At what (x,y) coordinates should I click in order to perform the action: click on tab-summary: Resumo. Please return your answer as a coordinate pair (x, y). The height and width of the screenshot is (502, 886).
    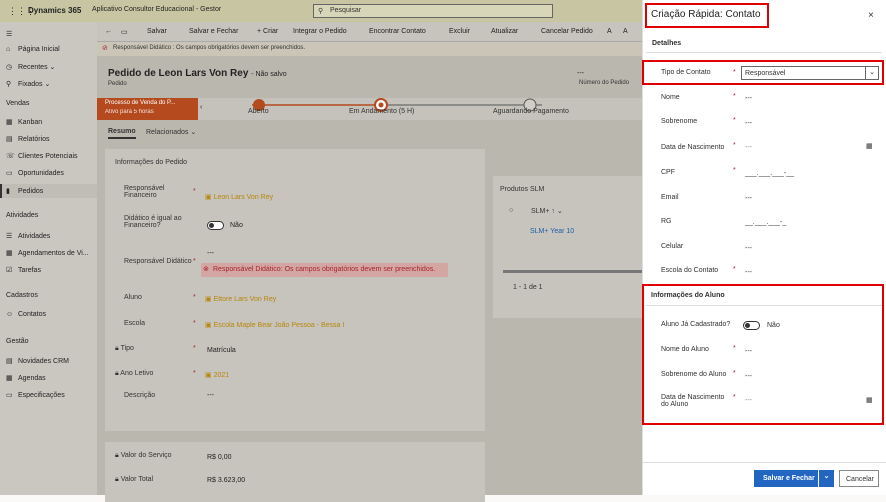
    Looking at the image, I should click on (122, 133).